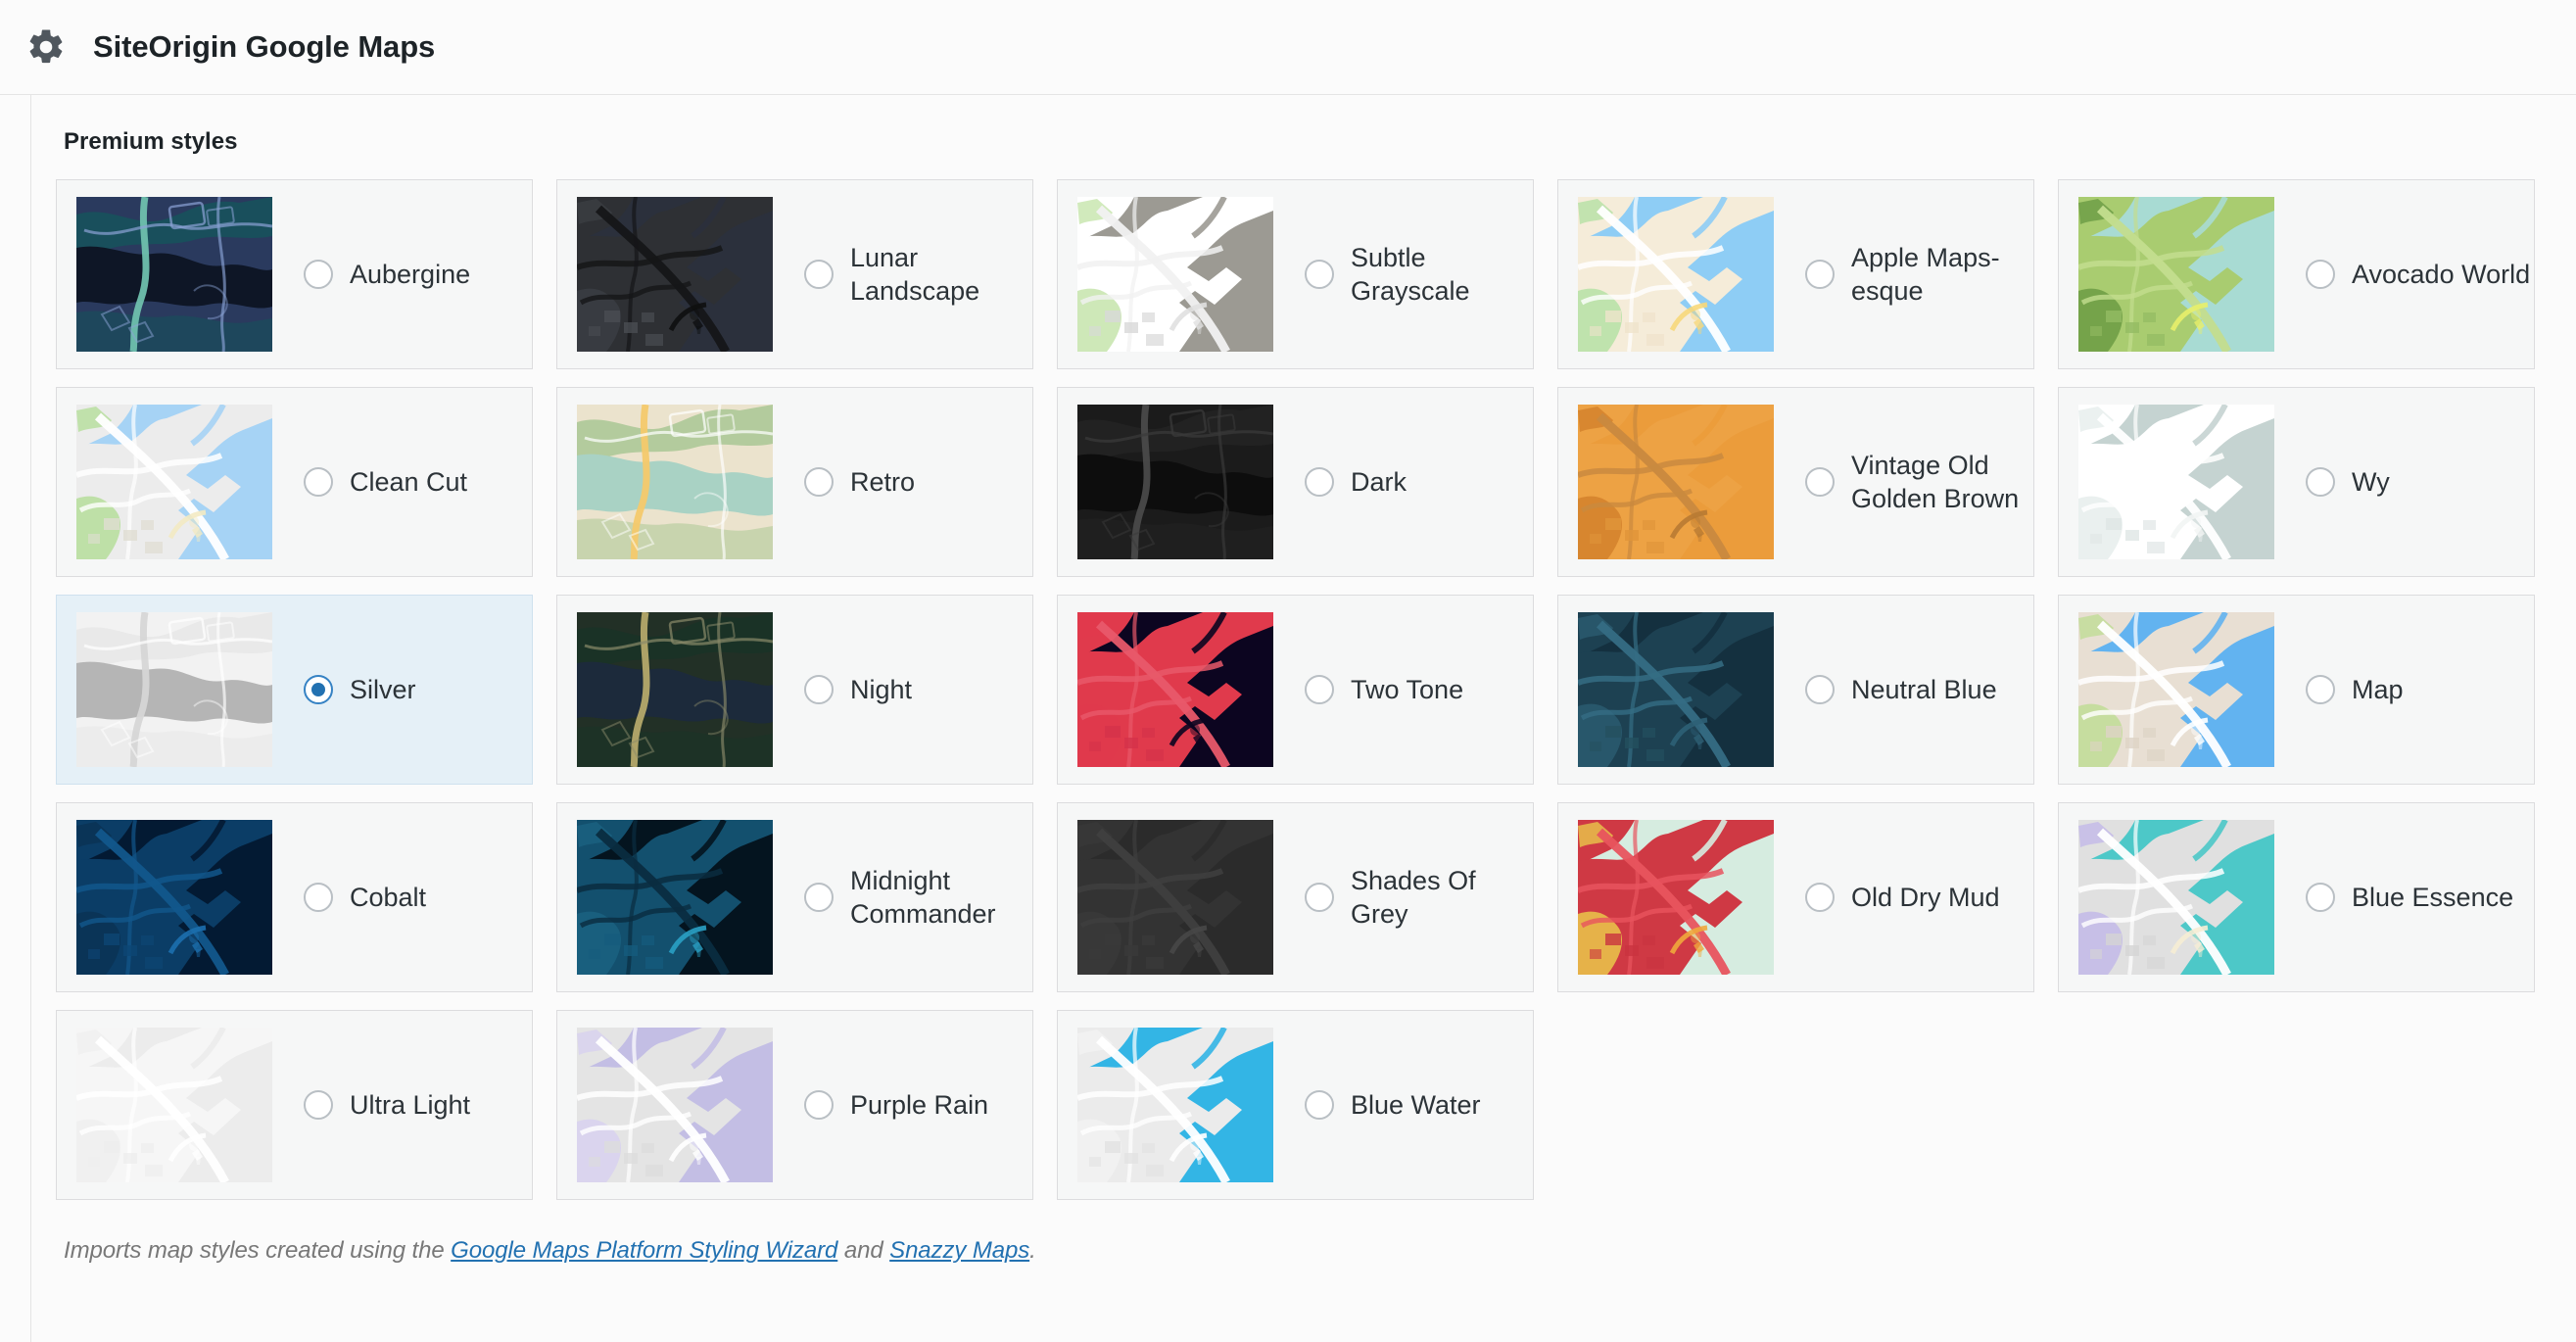  What do you see at coordinates (1410, 274) in the screenshot?
I see `style-label: Subtle Grayscale` at bounding box center [1410, 274].